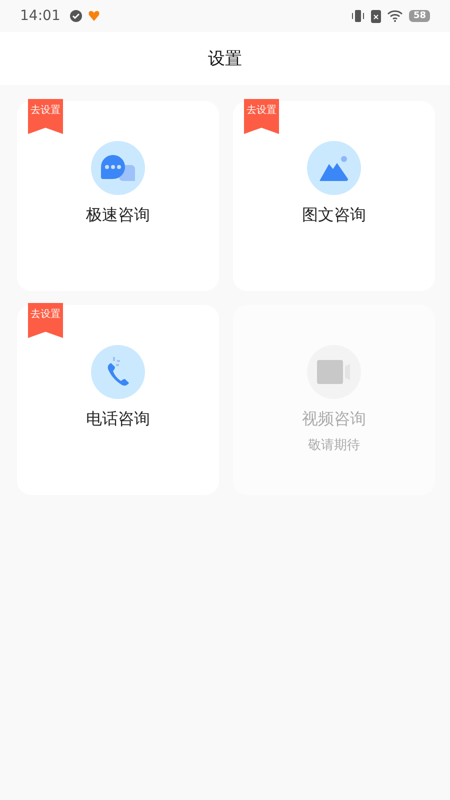 The width and height of the screenshot is (450, 800). I want to click on page-title: 设置, so click(225, 59).